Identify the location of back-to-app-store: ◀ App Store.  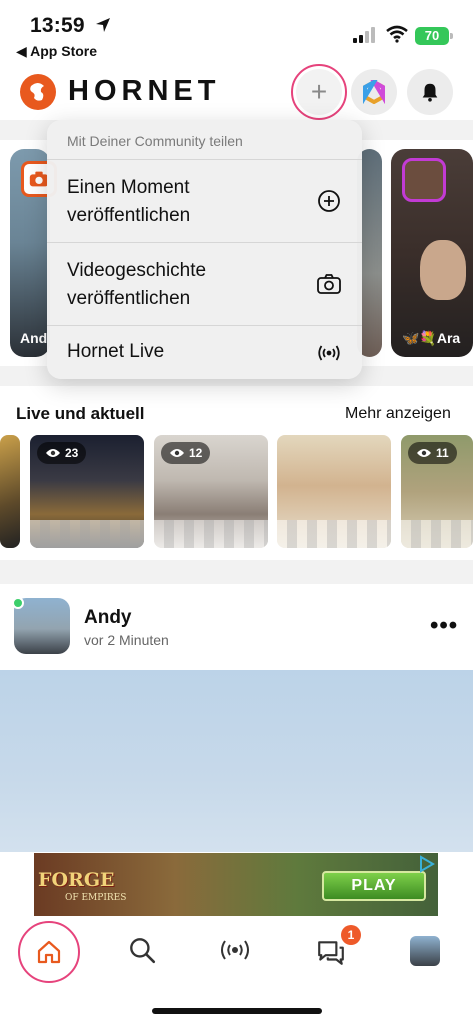
(56, 51).